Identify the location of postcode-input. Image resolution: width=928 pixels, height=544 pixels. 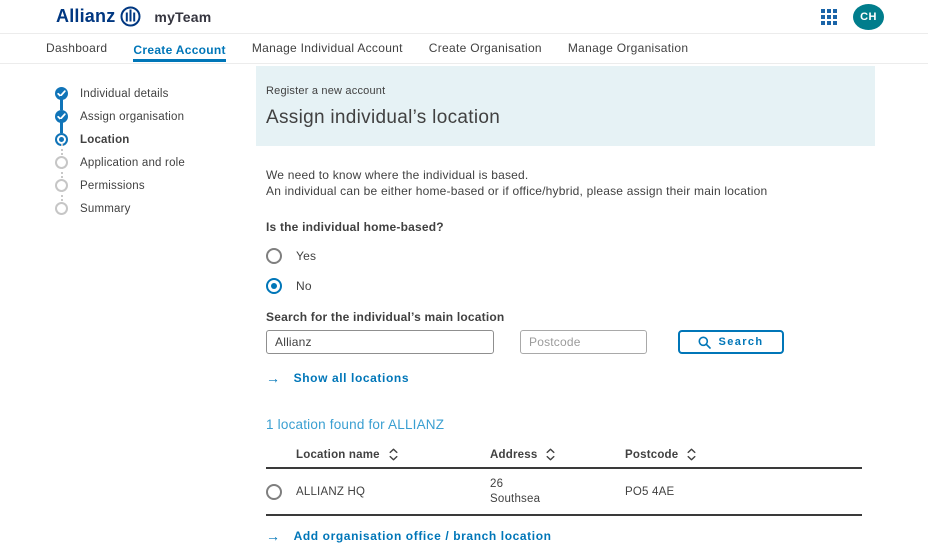
(583, 342).